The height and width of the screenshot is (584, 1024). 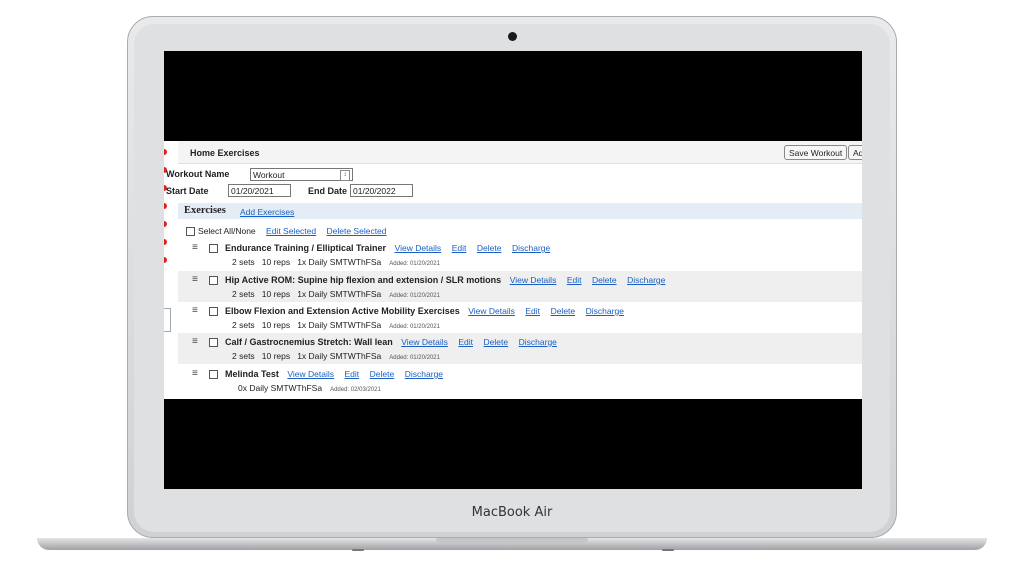 What do you see at coordinates (520, 152) in the screenshot?
I see `page-header: Home Exercises Save Workout Add Ex` at bounding box center [520, 152].